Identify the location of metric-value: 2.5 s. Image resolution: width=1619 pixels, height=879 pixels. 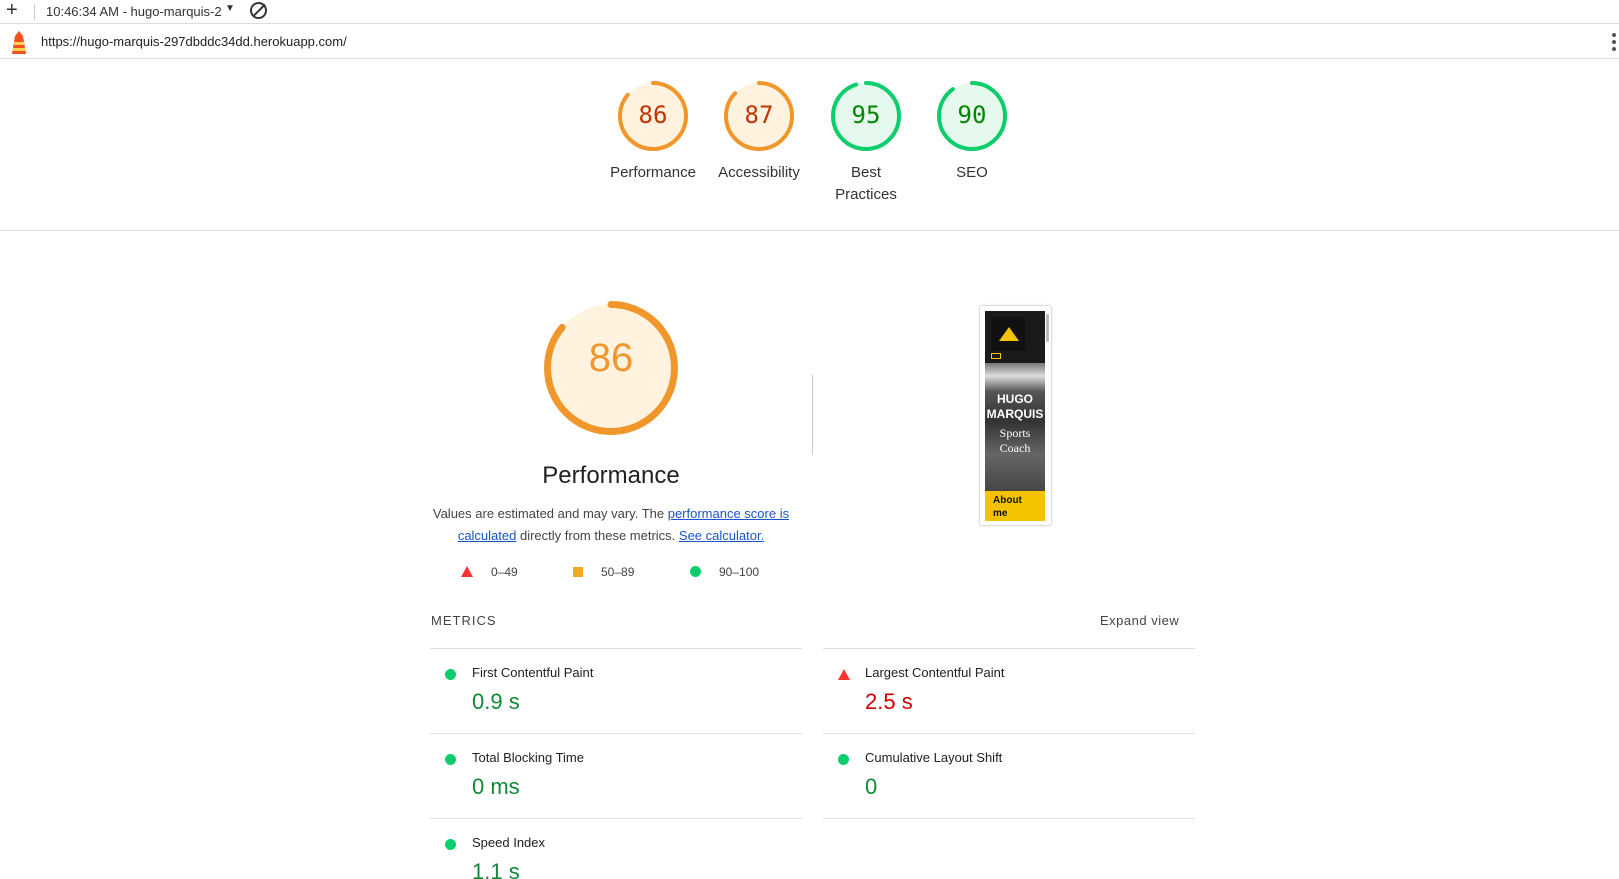
(889, 701).